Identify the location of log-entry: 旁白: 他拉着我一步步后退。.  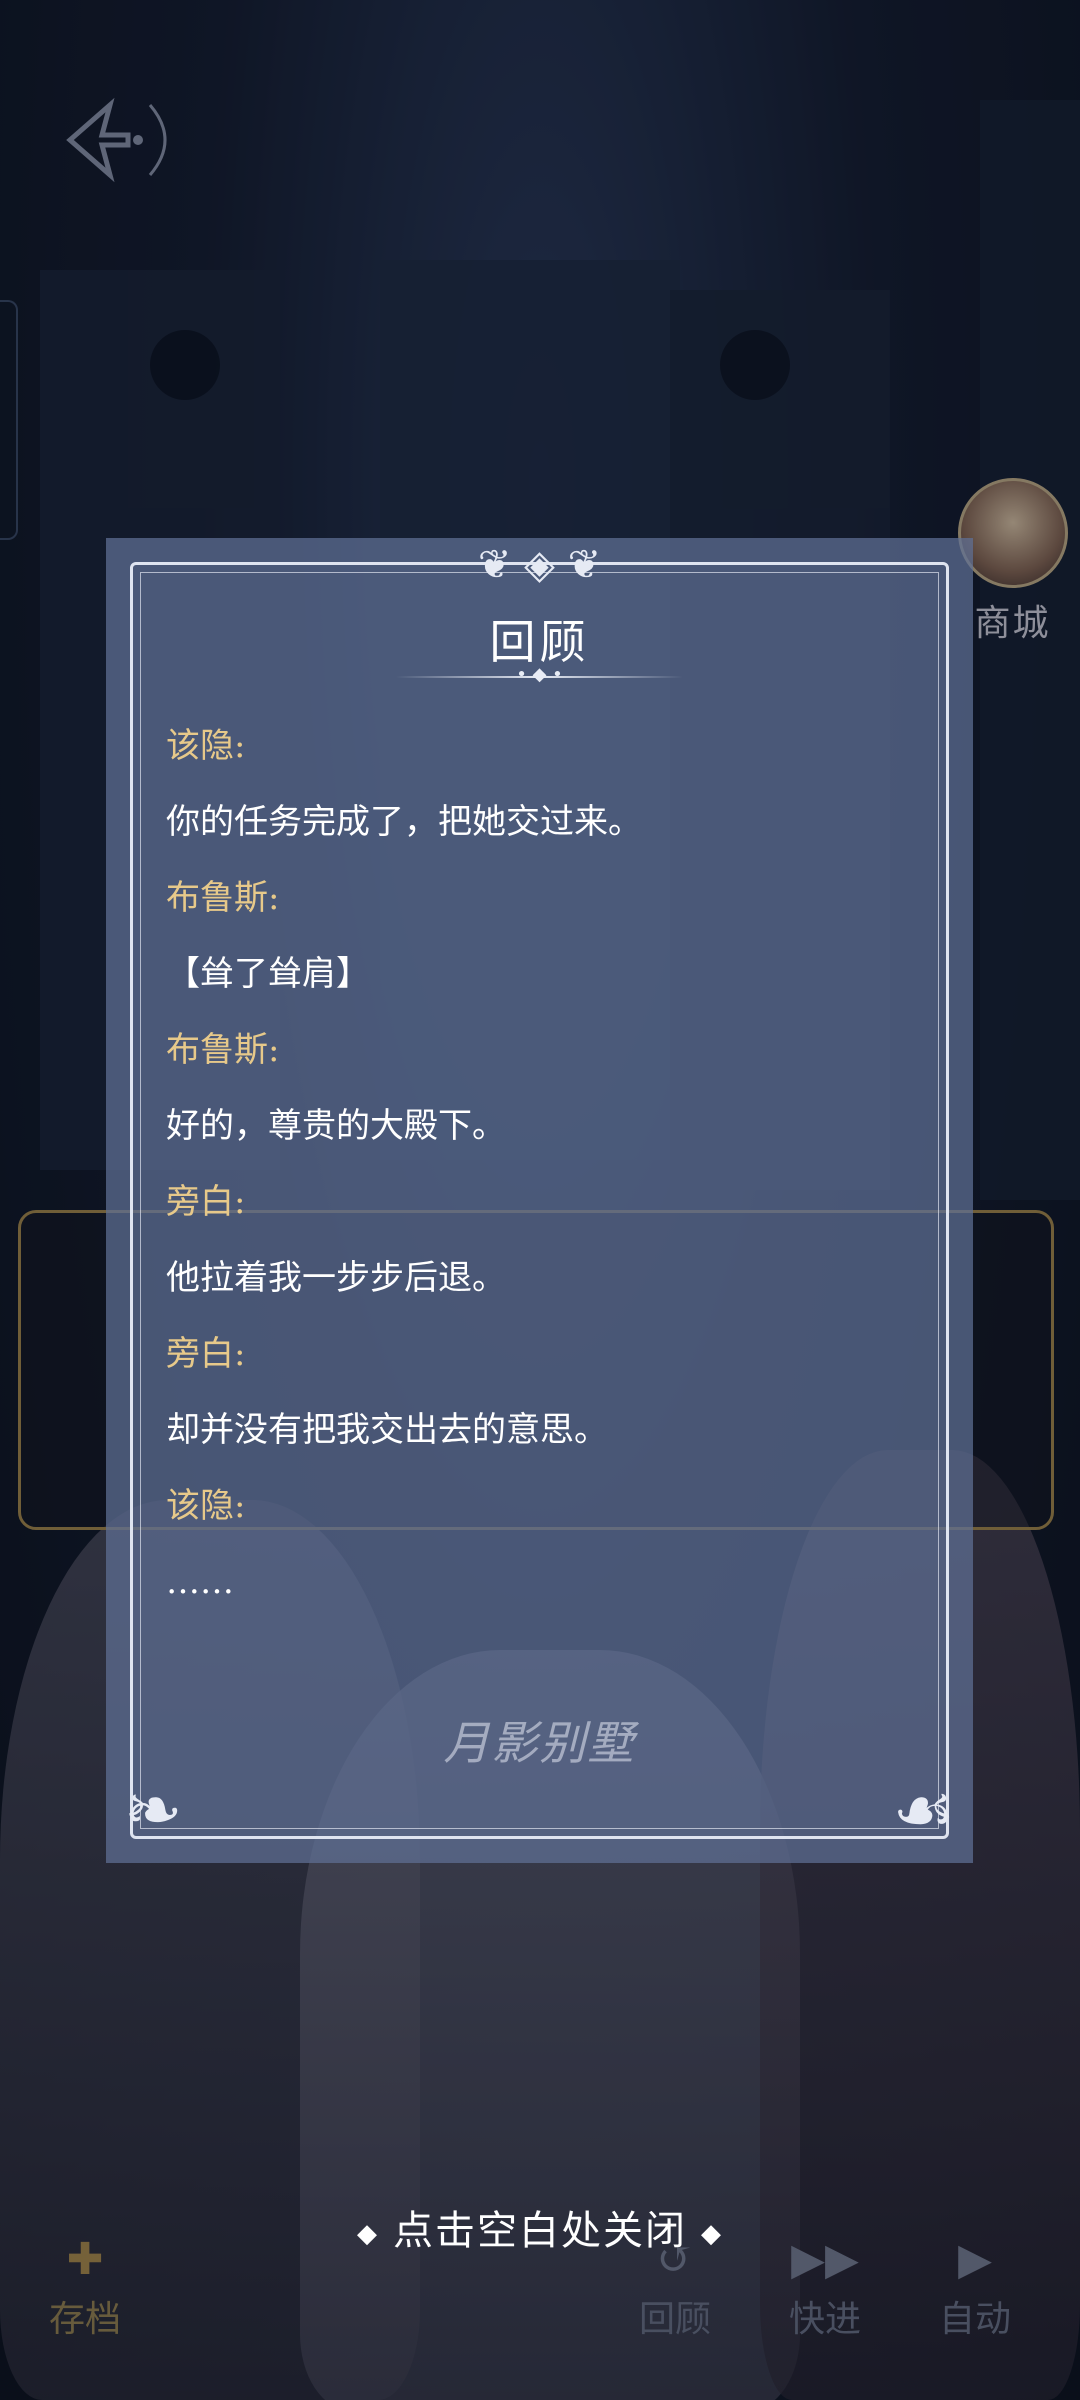
(546, 1250).